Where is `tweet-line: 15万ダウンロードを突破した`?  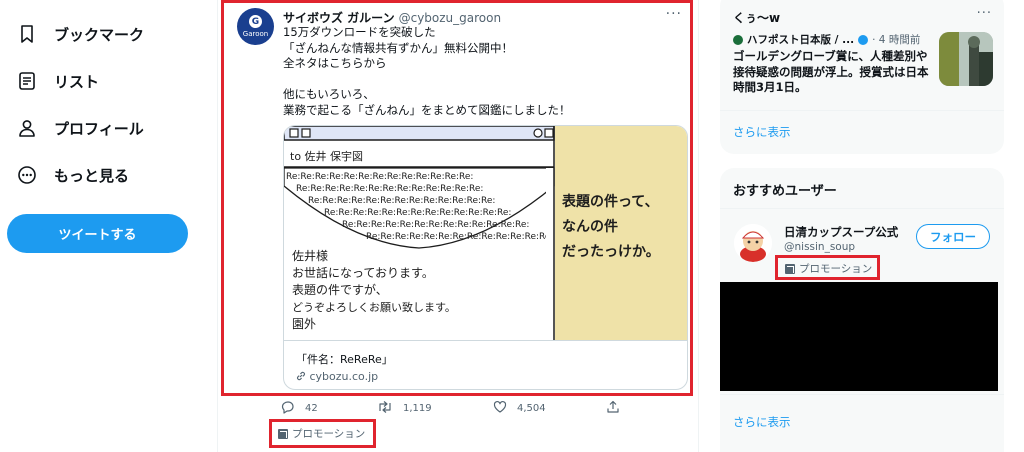 tweet-line: 15万ダウンロードを突破した is located at coordinates (359, 32).